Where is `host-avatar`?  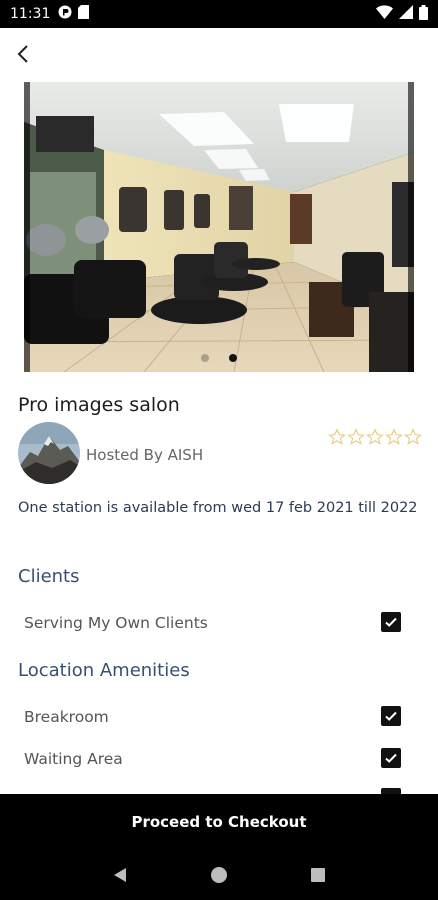 host-avatar is located at coordinates (49, 453).